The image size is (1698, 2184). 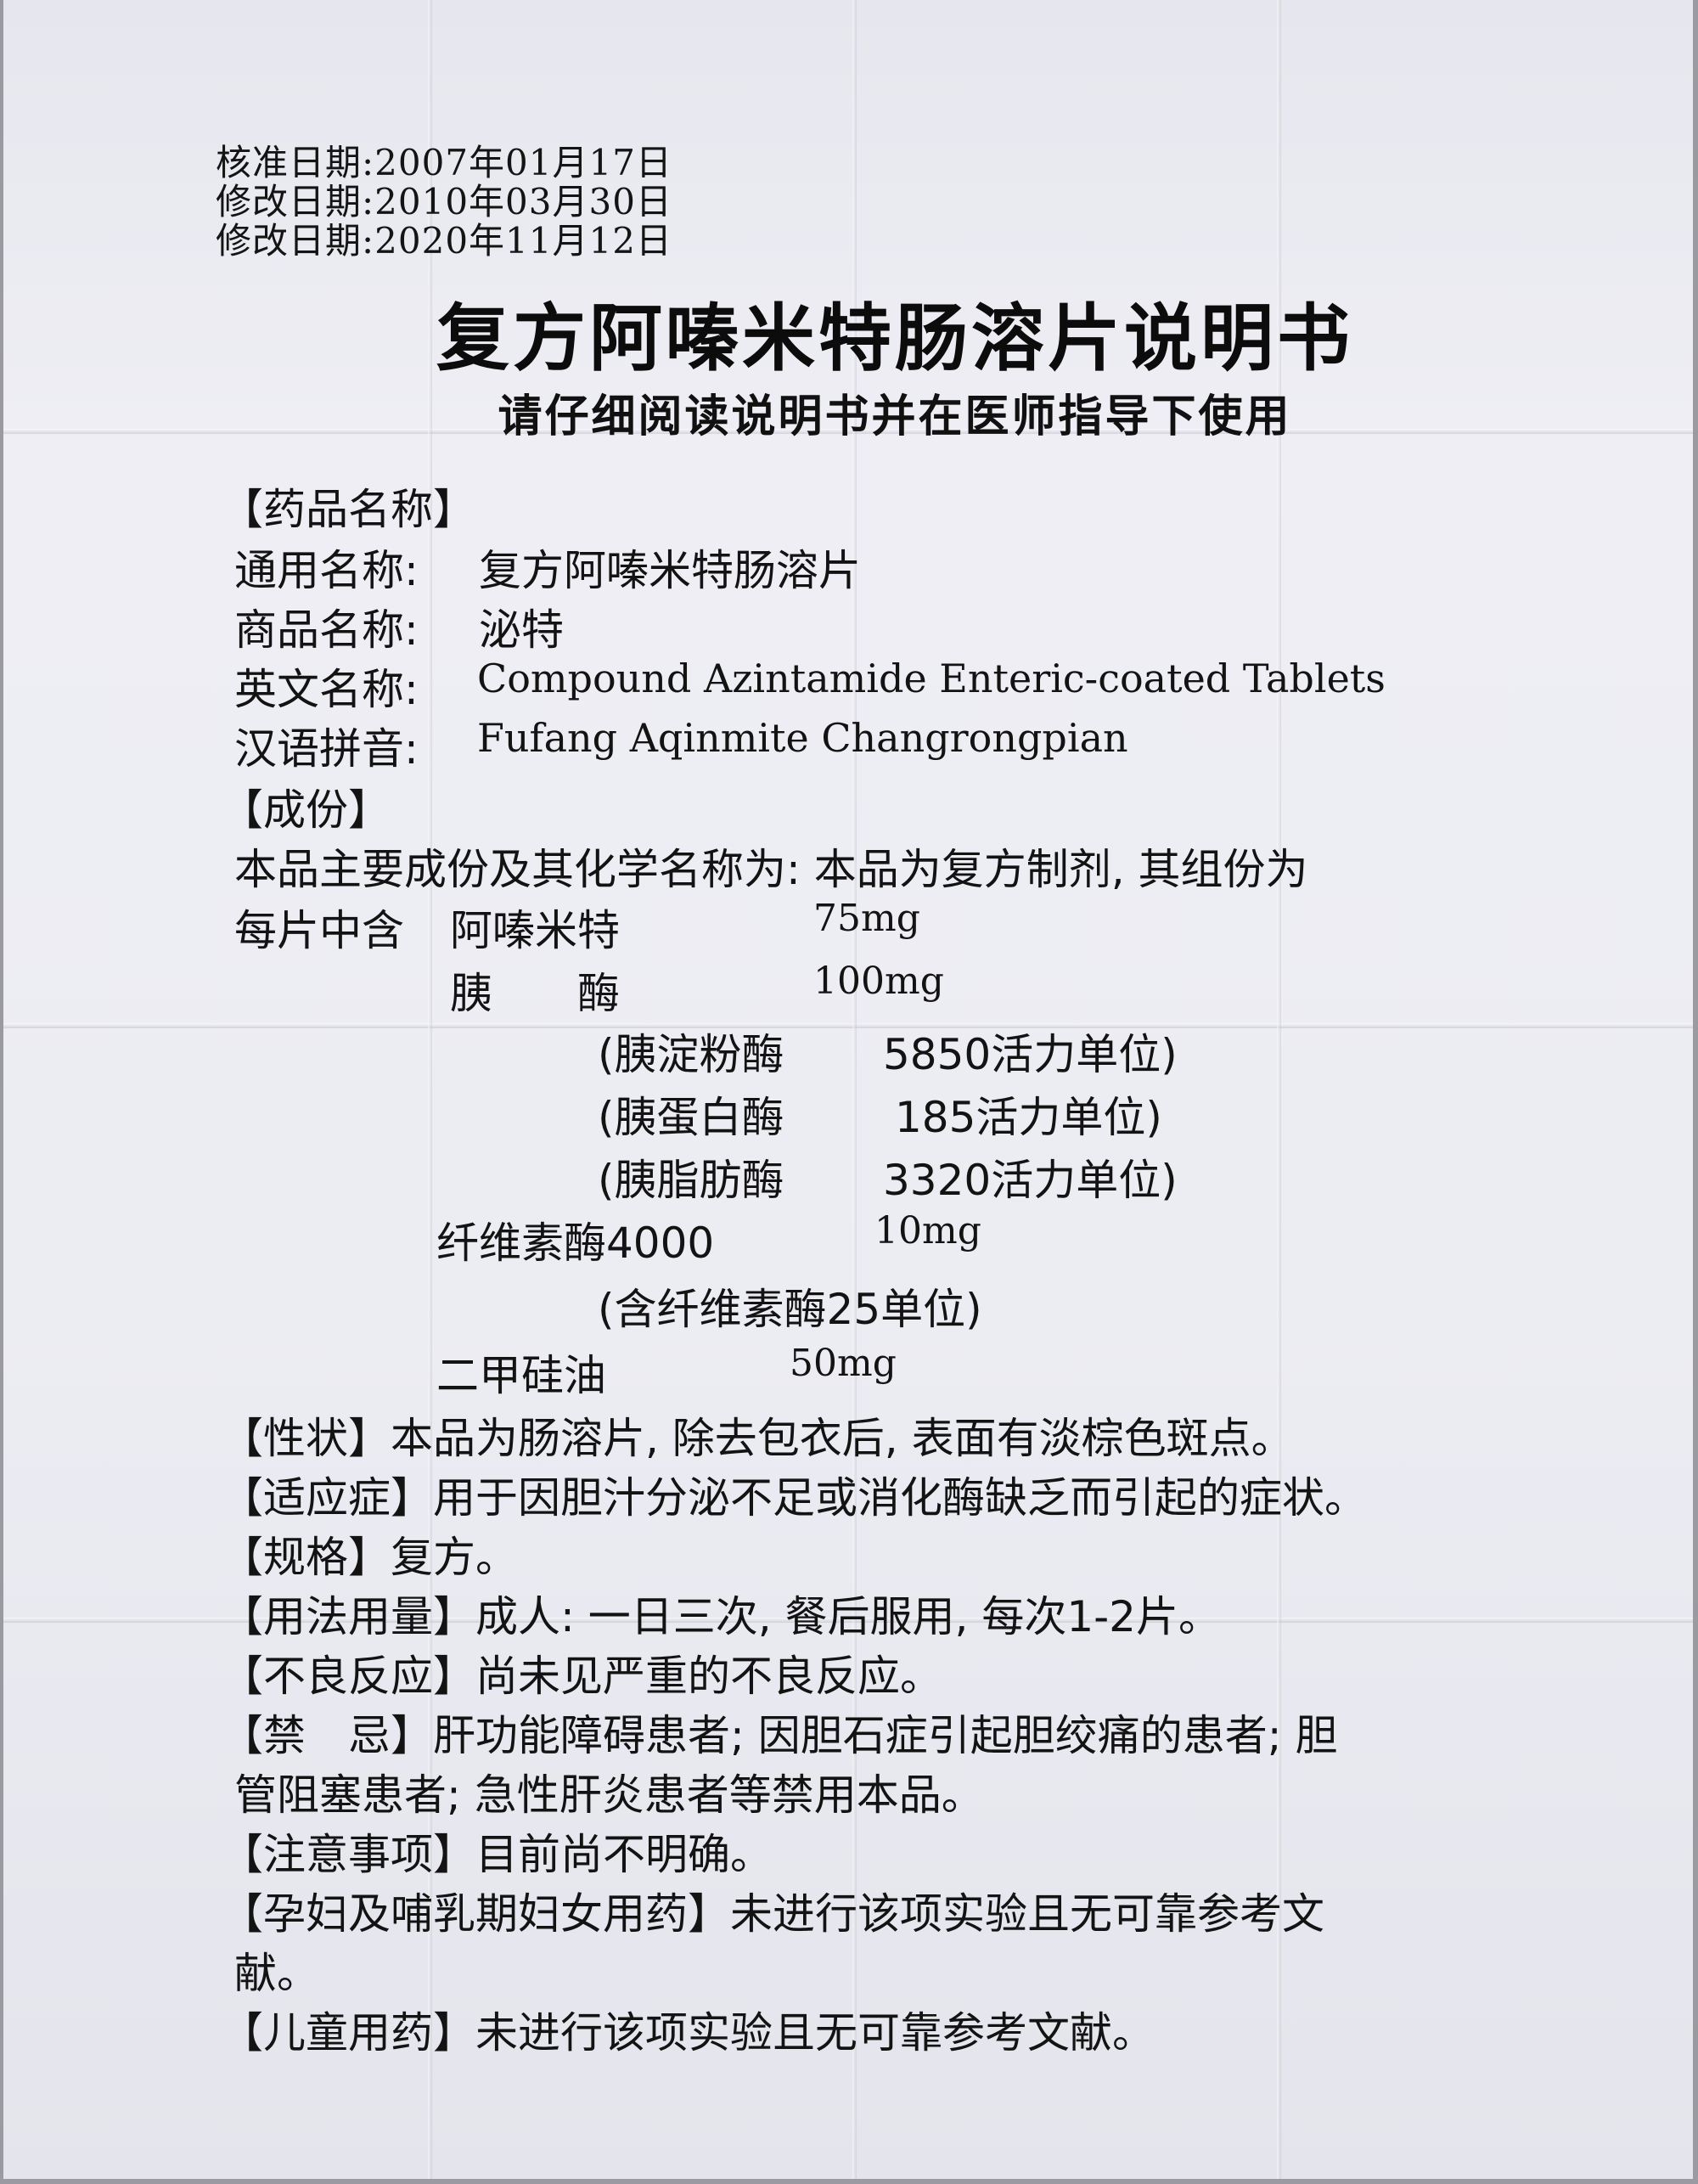 I want to click on ingredient-name: (胰蛋白酶, so click(x=691, y=1117).